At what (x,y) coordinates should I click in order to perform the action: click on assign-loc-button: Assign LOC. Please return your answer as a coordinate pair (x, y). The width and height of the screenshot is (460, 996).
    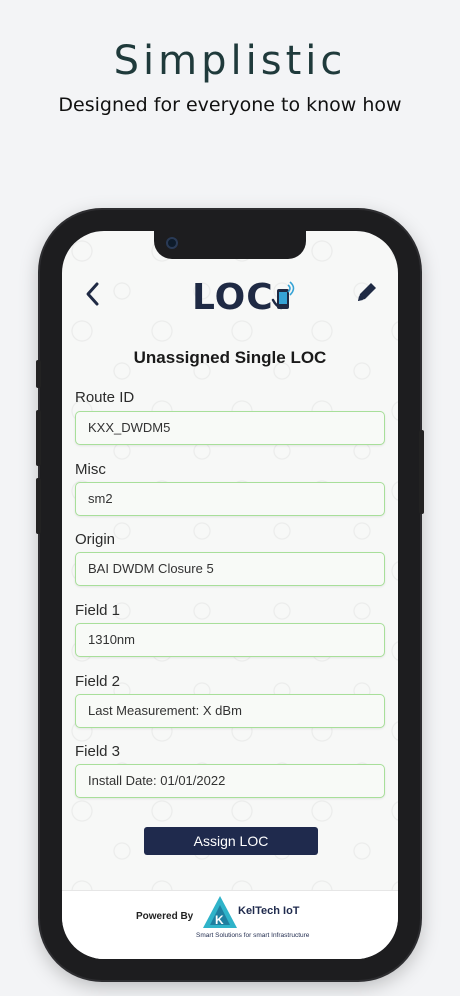
    Looking at the image, I should click on (231, 841).